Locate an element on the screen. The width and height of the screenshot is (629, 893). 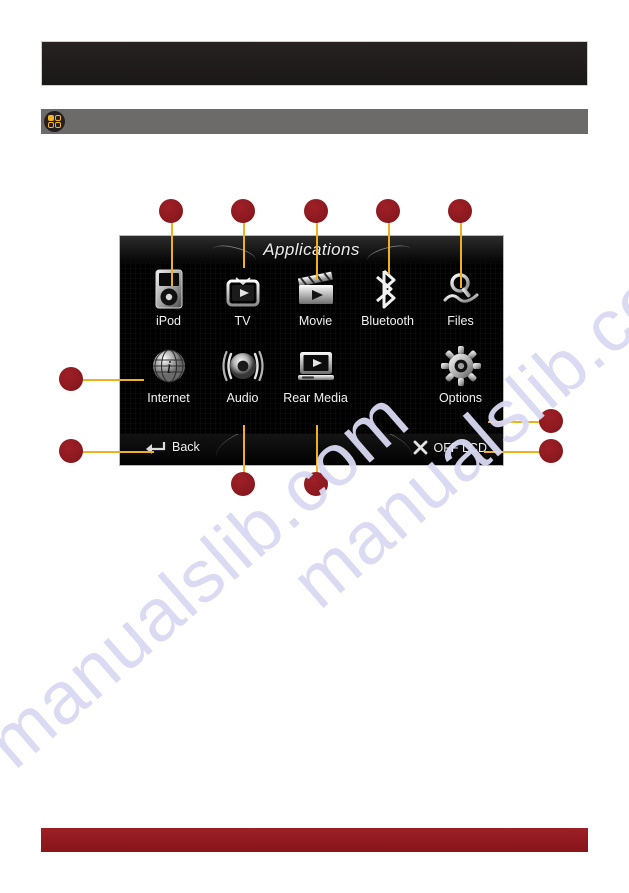
apps-grid-icon is located at coordinates (54, 121).